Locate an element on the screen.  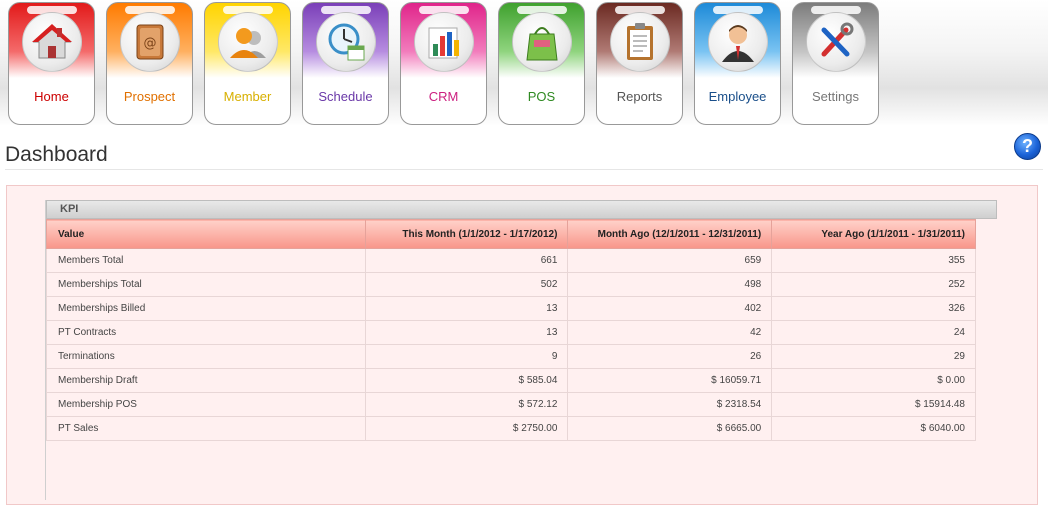
title-divider is located at coordinates (524, 169).